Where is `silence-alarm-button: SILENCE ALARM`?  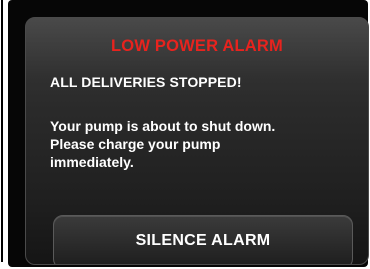
silence-alarm-button: SILENCE ALARM is located at coordinates (203, 239).